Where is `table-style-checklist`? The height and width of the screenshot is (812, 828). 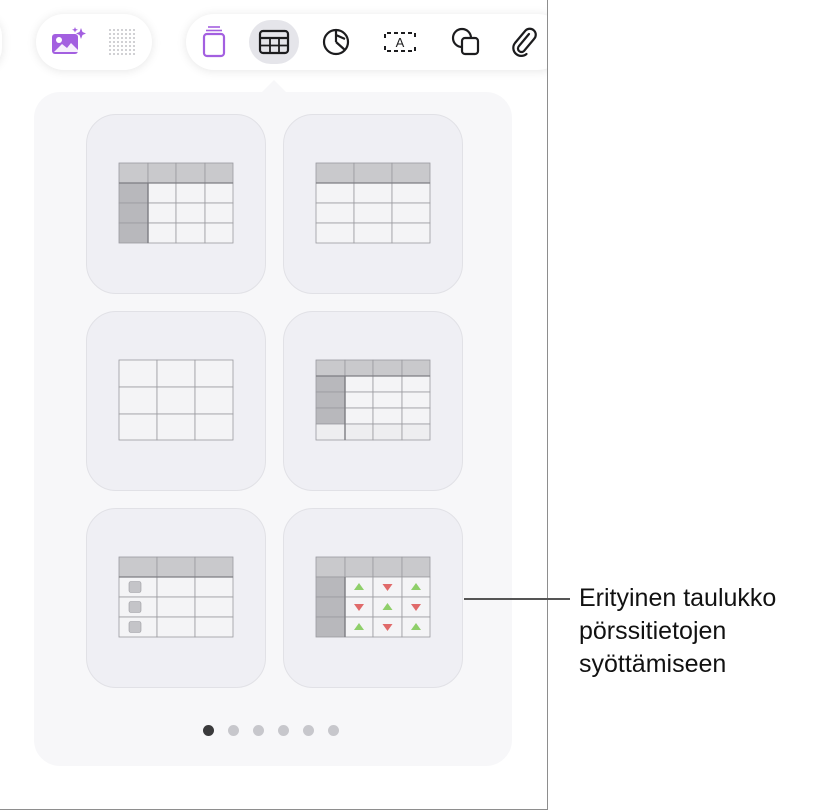
table-style-checklist is located at coordinates (176, 598).